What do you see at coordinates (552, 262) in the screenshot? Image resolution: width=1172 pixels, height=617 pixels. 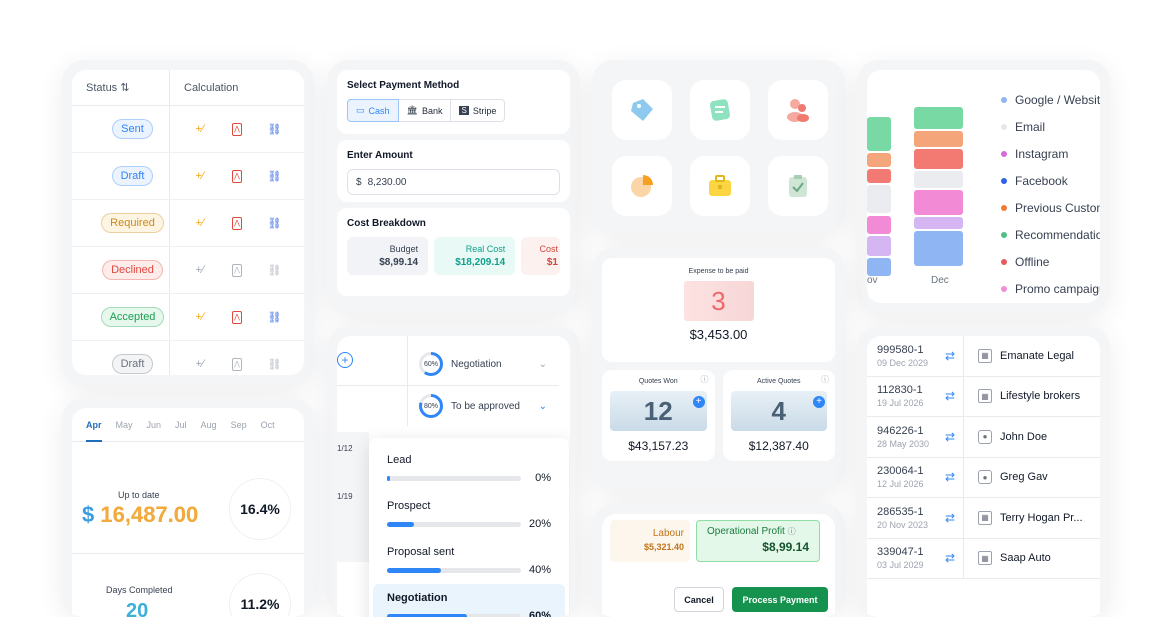 I see `cost-value: $1` at bounding box center [552, 262].